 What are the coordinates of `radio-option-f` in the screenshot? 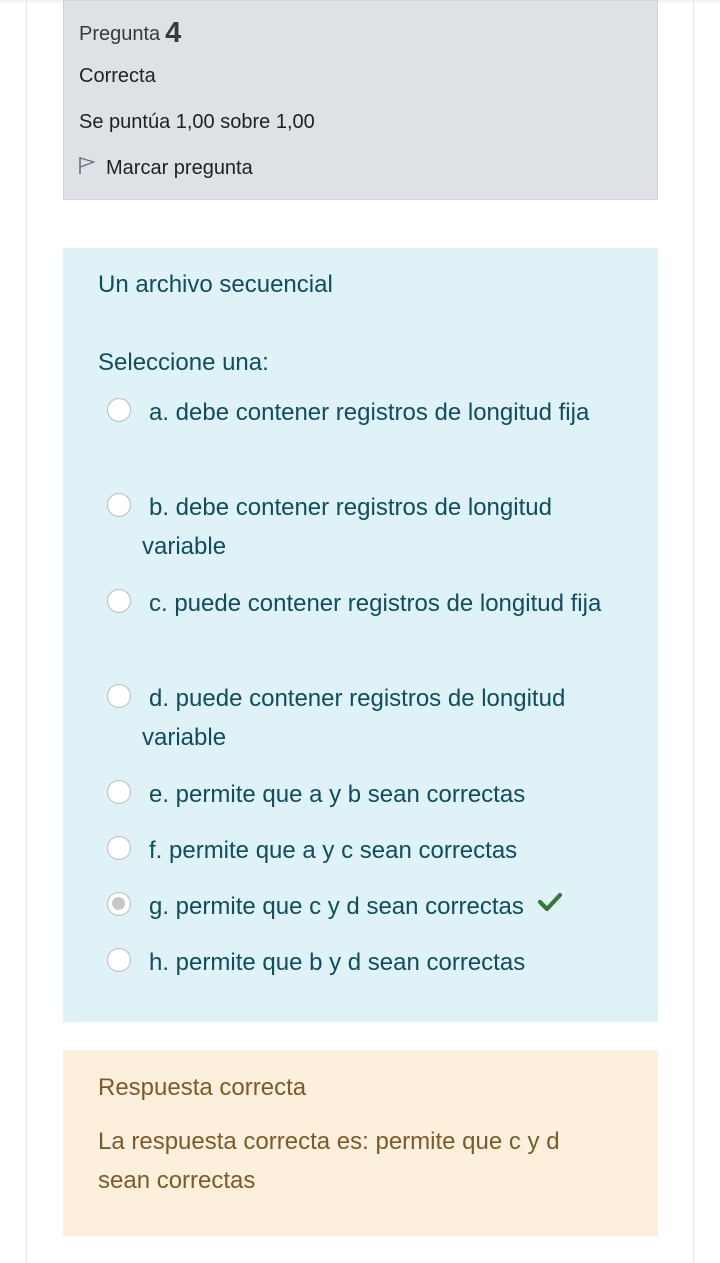 It's located at (119, 848).